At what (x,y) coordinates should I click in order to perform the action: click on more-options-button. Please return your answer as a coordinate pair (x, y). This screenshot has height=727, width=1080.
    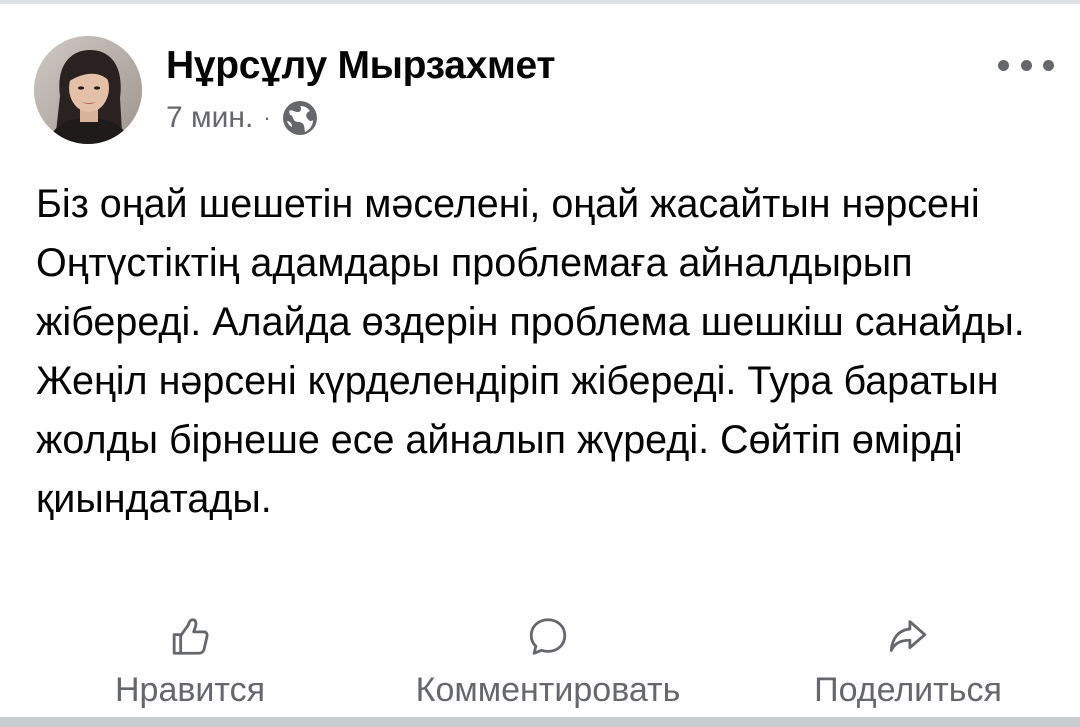
    Looking at the image, I should click on (1026, 65).